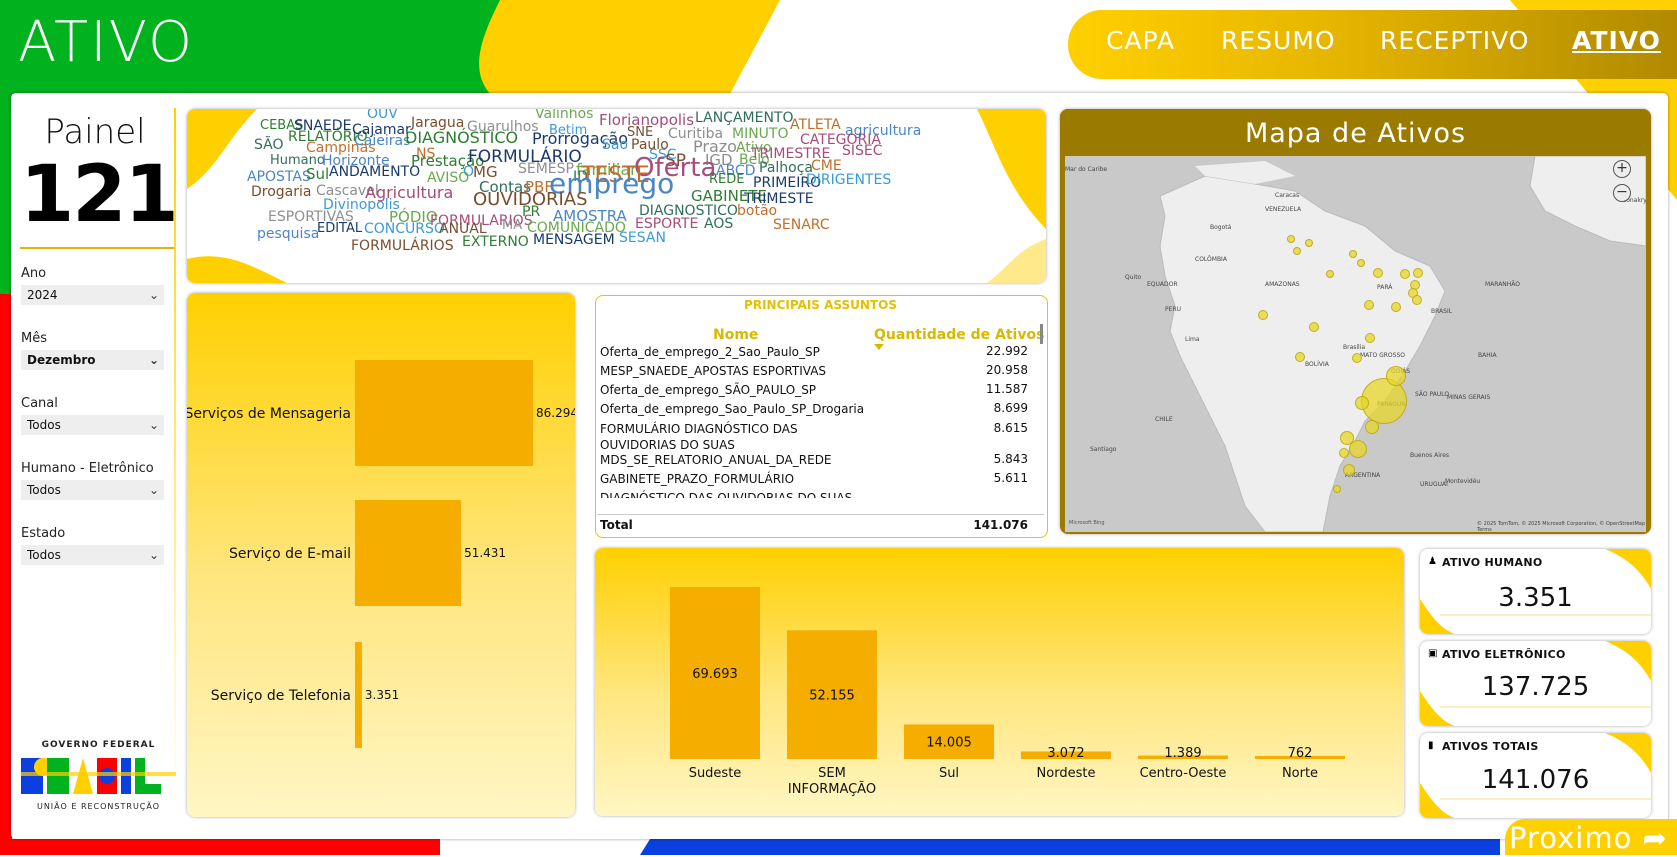 The image size is (1677, 857). What do you see at coordinates (642, 238) in the screenshot?
I see `wordcloud-word: SESAN` at bounding box center [642, 238].